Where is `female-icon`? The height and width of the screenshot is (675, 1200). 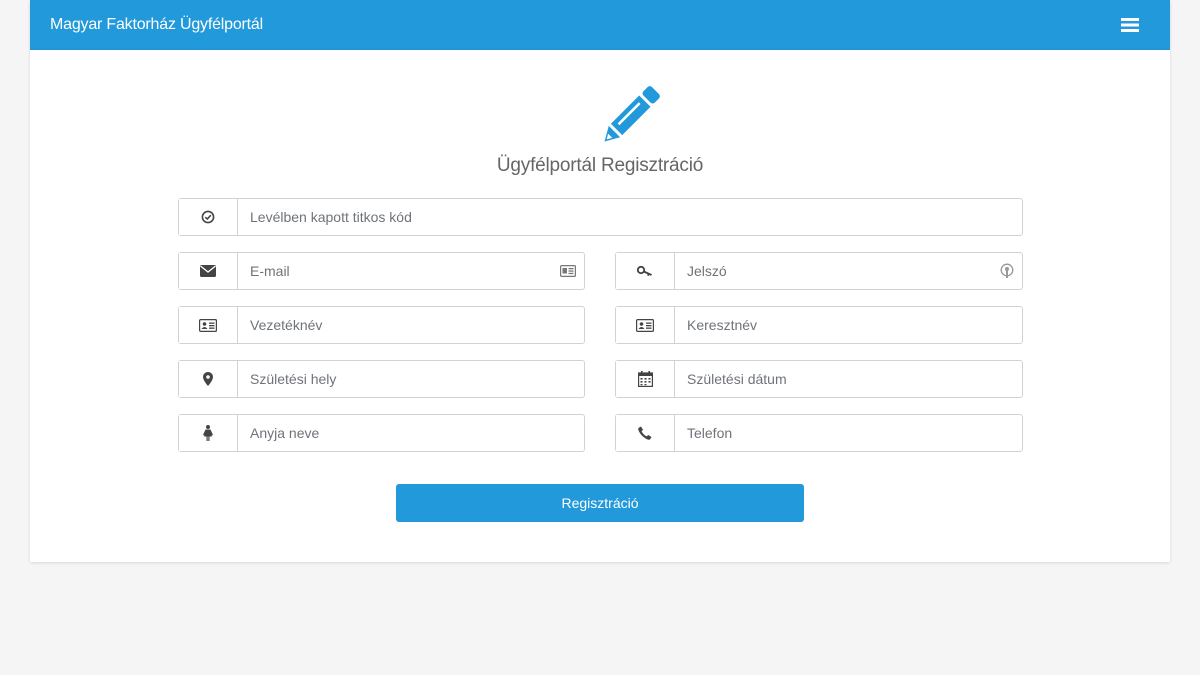 female-icon is located at coordinates (208, 433).